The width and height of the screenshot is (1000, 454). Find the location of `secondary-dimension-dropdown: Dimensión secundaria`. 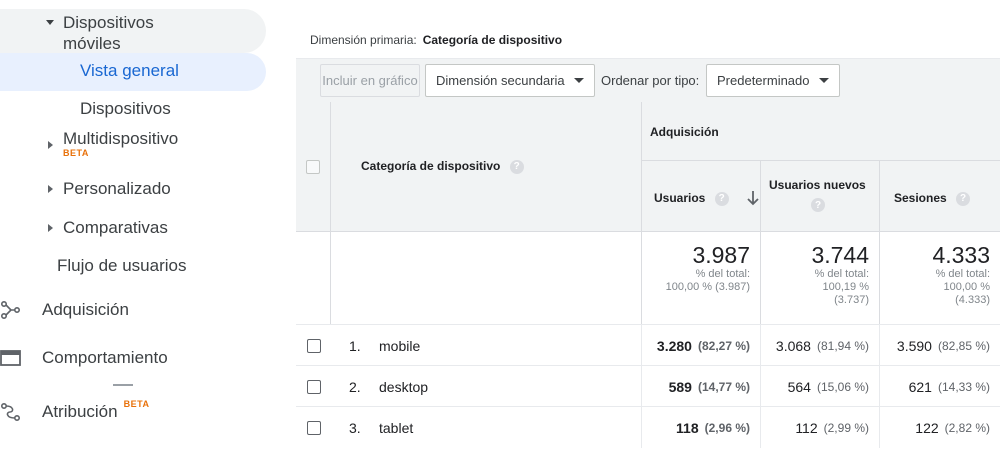

secondary-dimension-dropdown: Dimensión secundaria is located at coordinates (510, 80).